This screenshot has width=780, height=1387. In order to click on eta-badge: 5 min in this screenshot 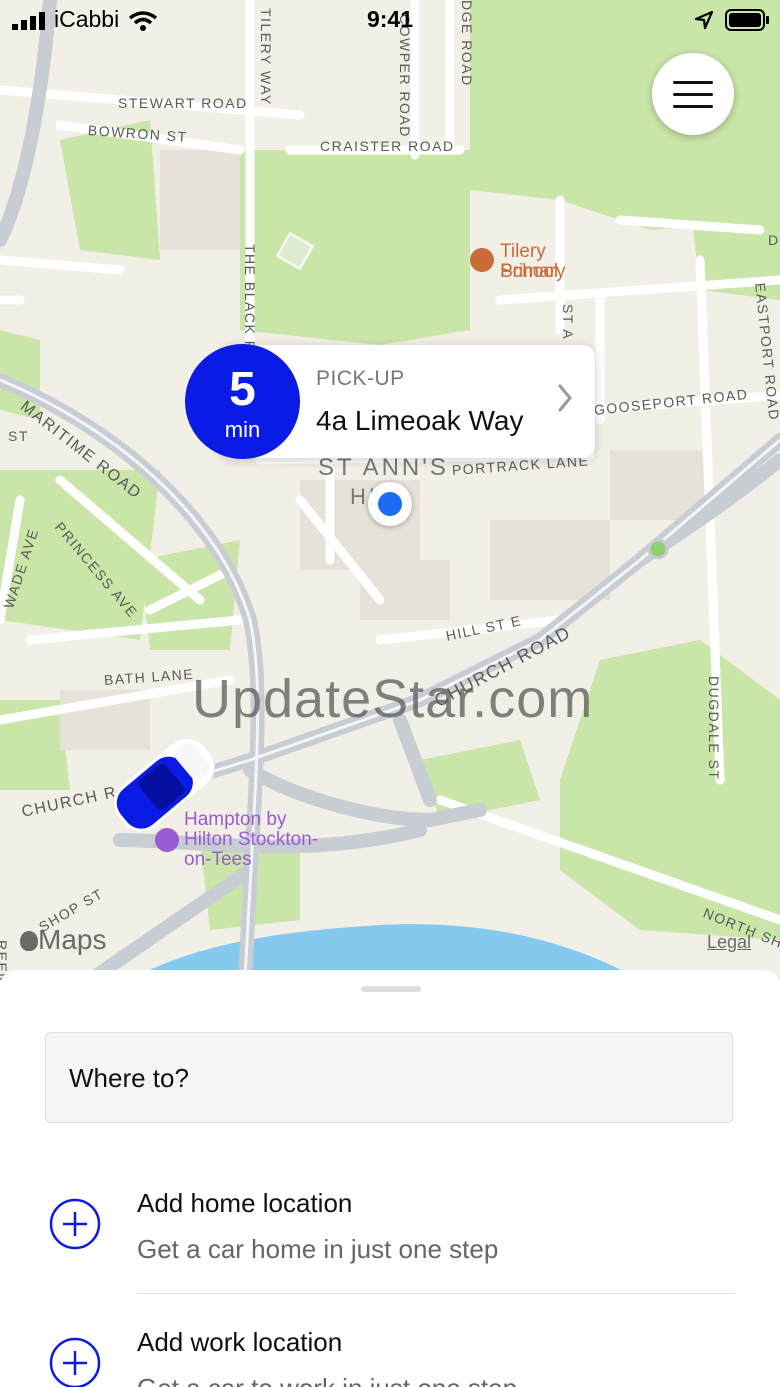, I will do `click(242, 401)`.